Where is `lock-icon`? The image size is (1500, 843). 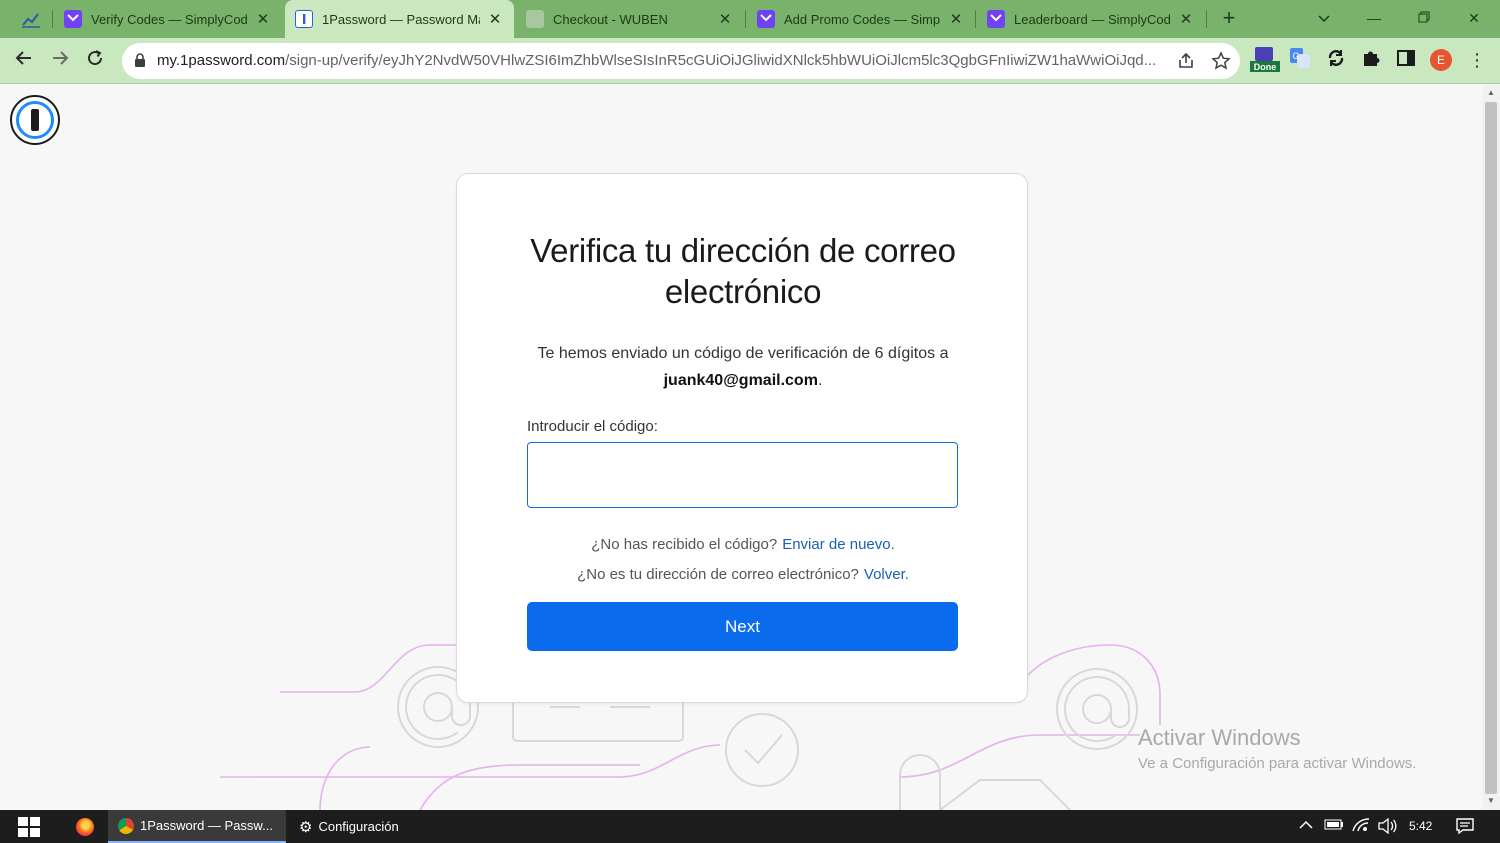
lock-icon is located at coordinates (140, 60).